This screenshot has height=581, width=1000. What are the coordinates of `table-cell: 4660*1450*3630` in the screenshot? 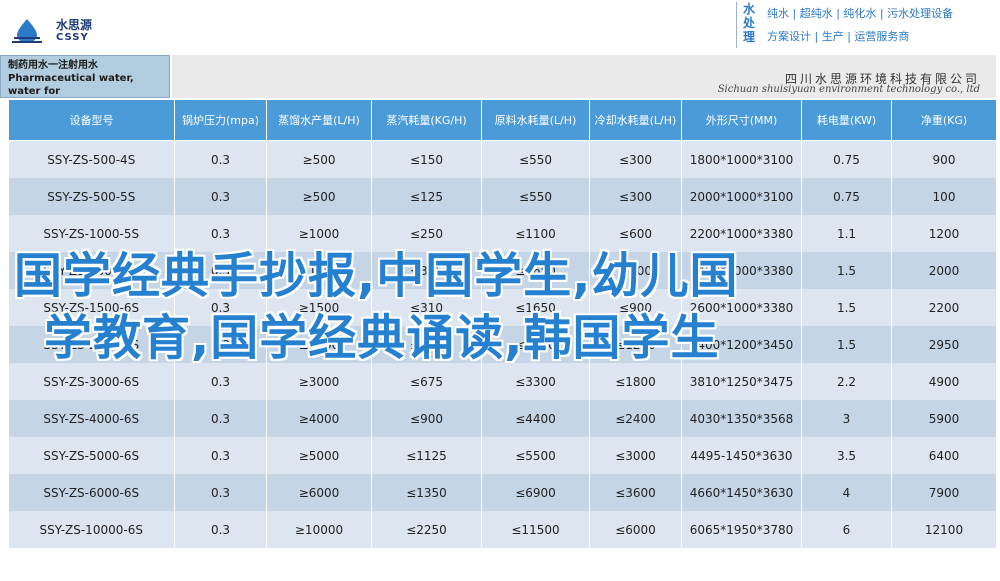 It's located at (741, 492).